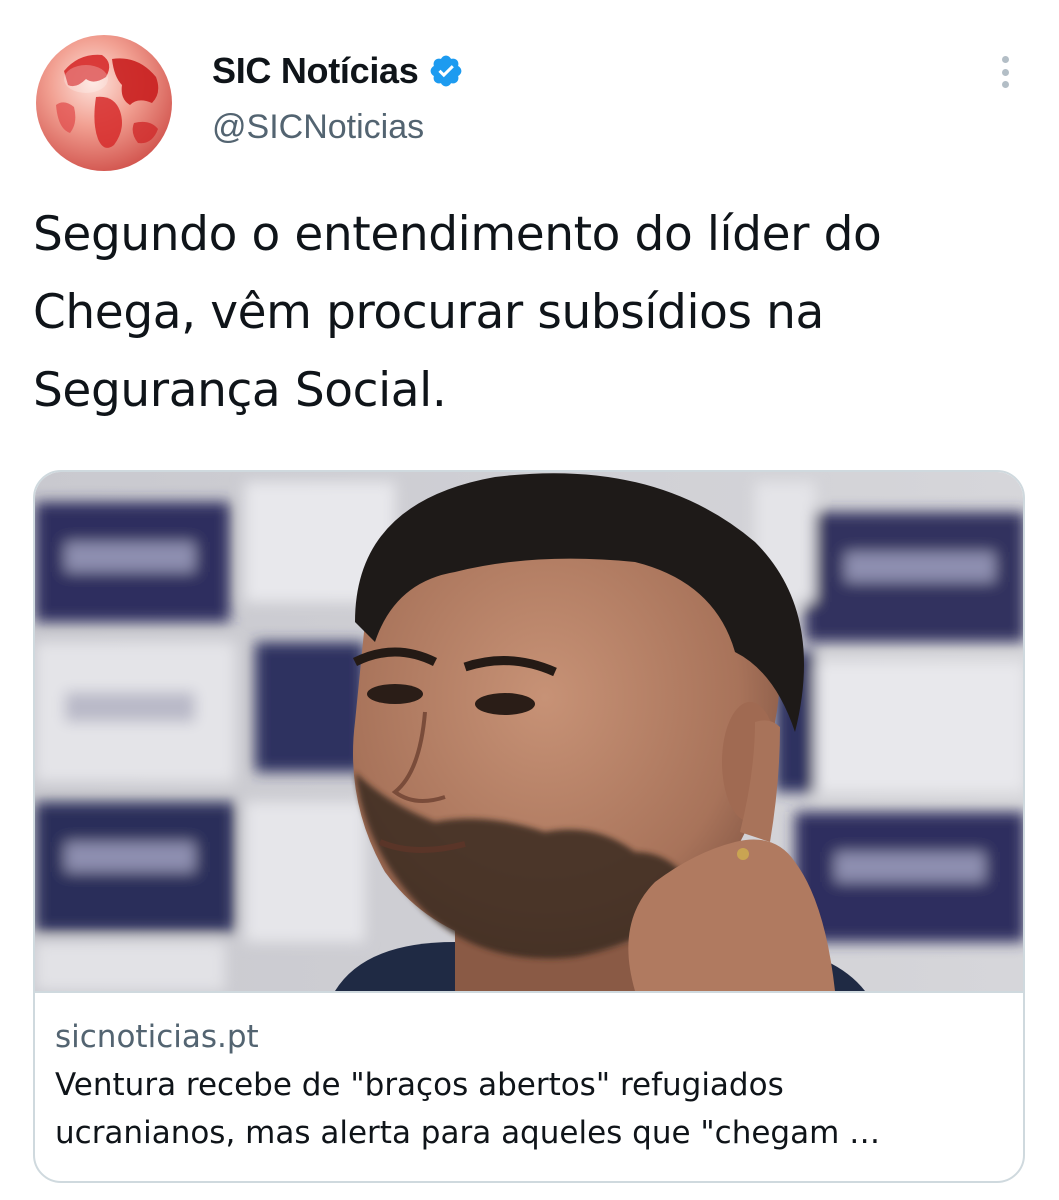  I want to click on tweet-text-line: Segurança Social., so click(240, 390).